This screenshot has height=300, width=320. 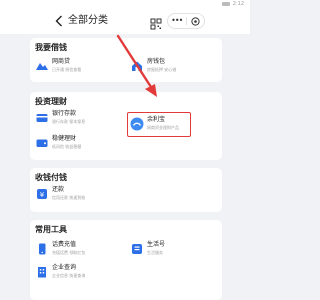 What do you see at coordinates (159, 124) in the screenshot?
I see `highlight-box` at bounding box center [159, 124].